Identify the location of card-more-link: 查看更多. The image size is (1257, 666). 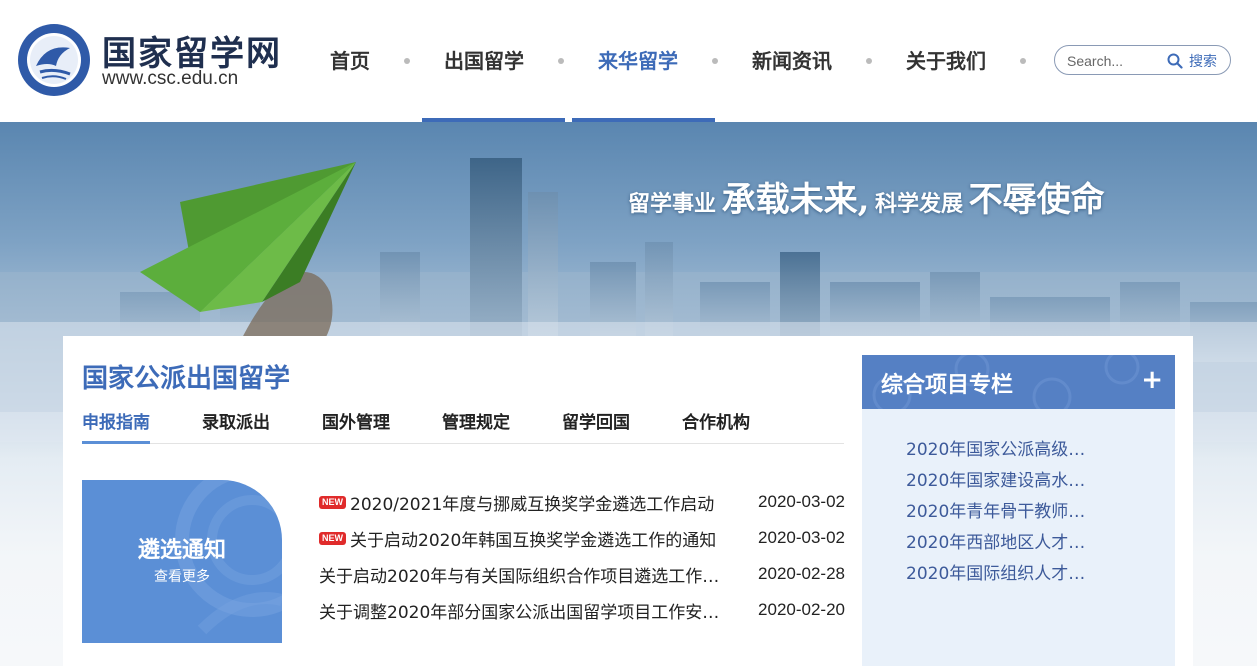
(182, 576).